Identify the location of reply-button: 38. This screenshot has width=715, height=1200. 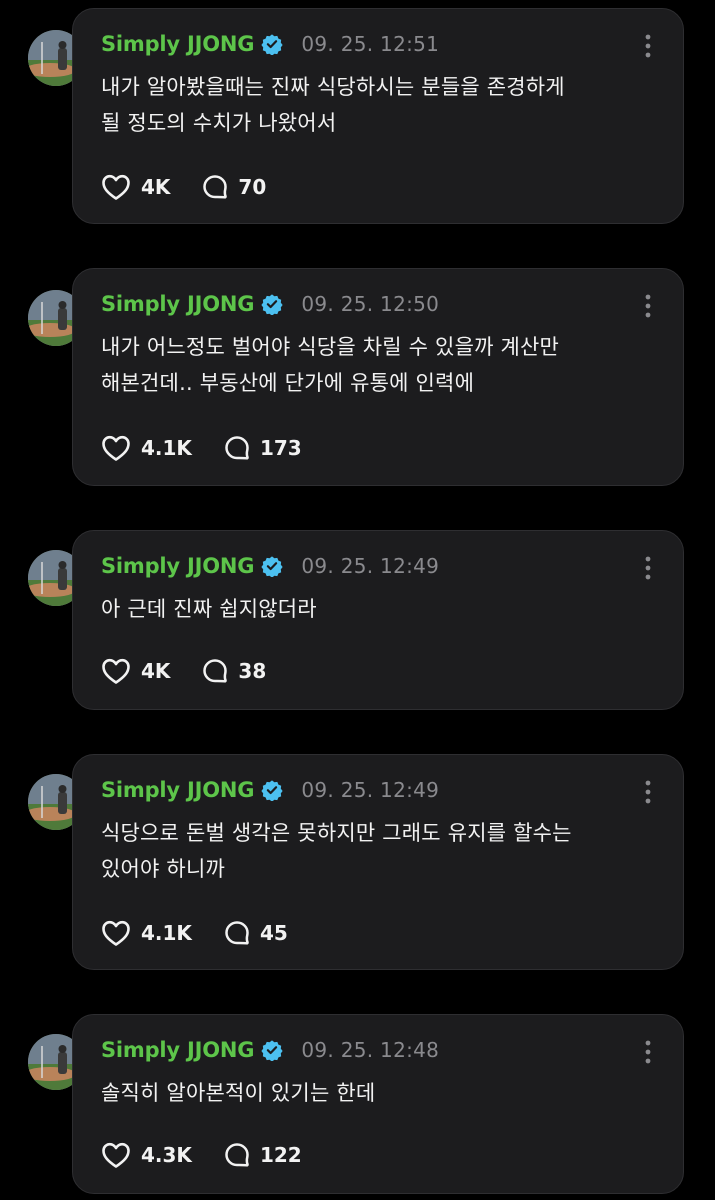
(234, 671).